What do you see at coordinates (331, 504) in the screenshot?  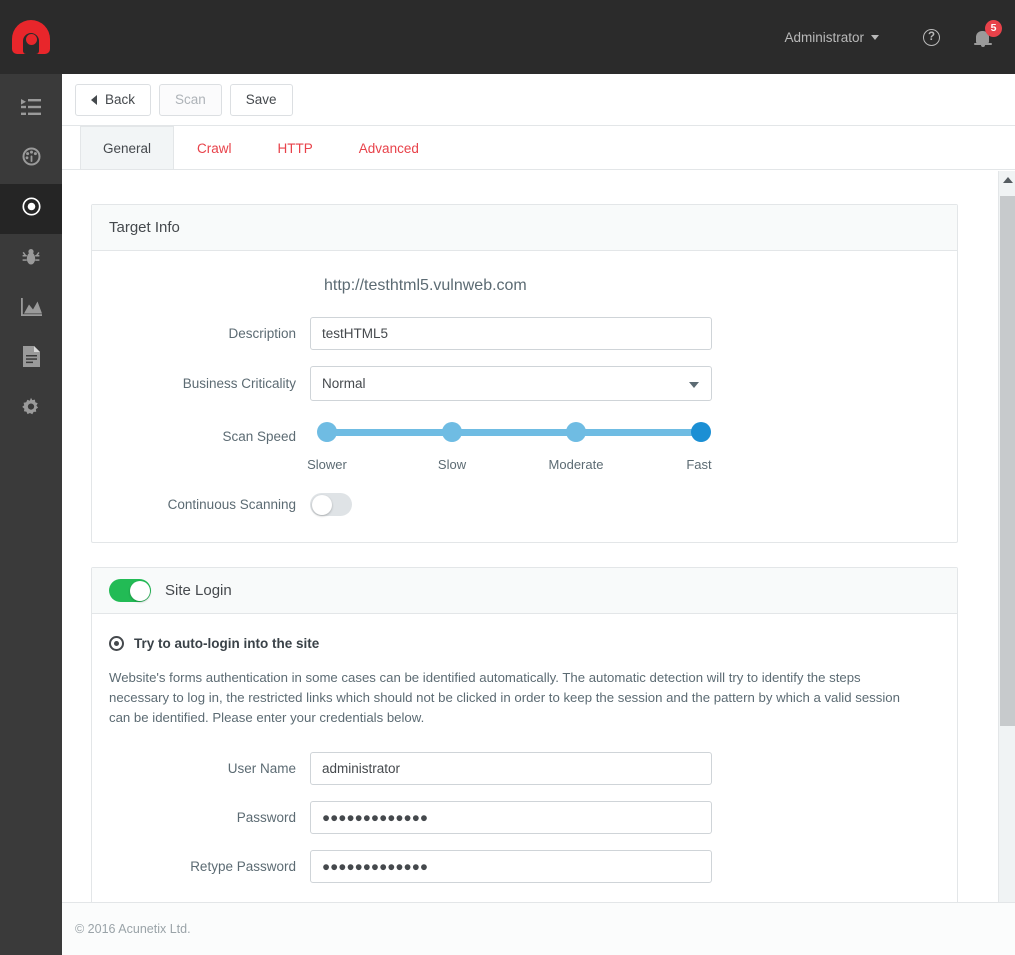 I see `continuous-scanning-toggle` at bounding box center [331, 504].